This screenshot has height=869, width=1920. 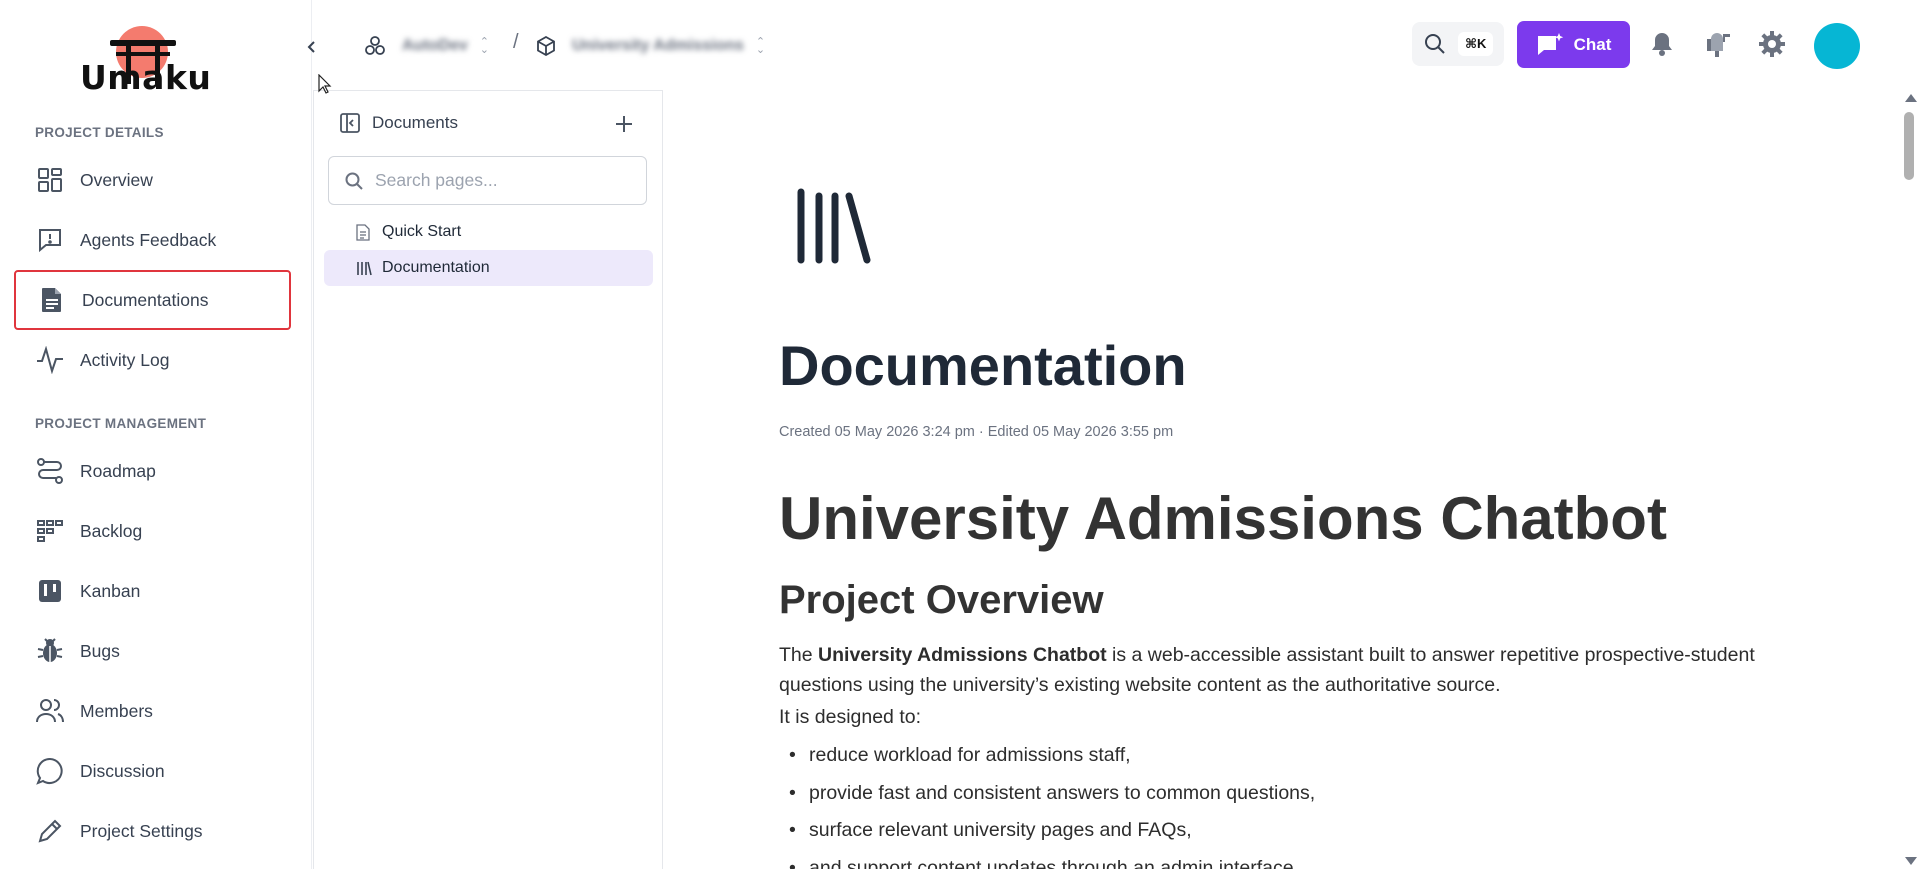 I want to click on notifications-button, so click(x=1662, y=44).